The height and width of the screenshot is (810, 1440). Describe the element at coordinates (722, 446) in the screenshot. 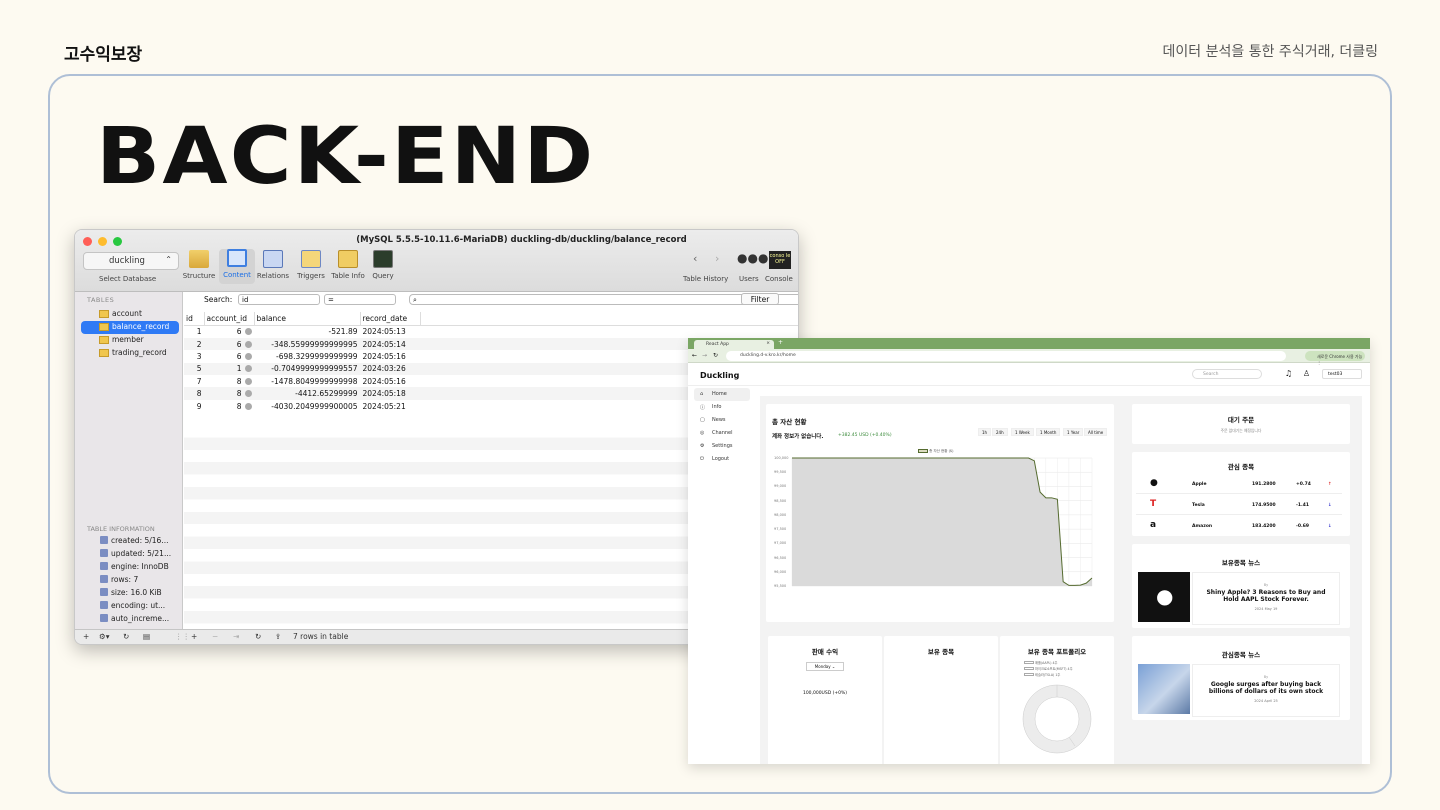

I see `nav-item-settings: ⚙ Settings` at that location.